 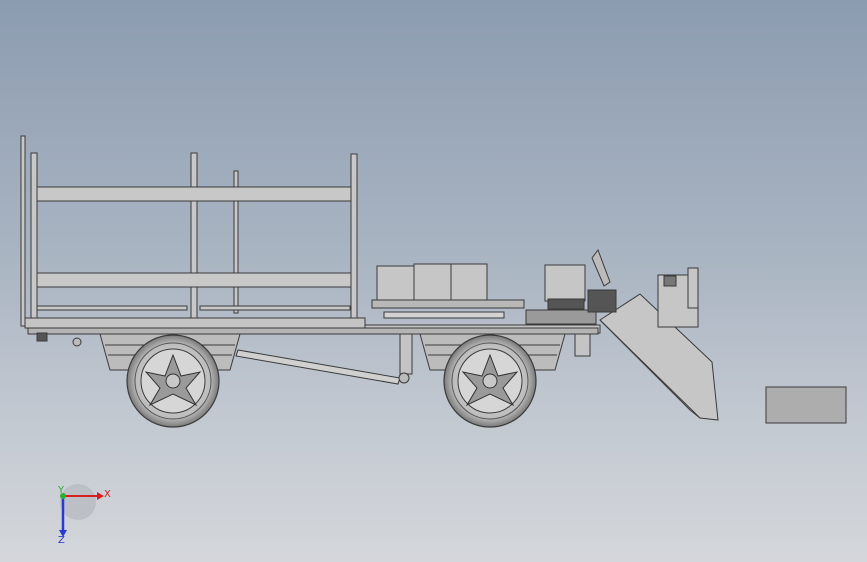 What do you see at coordinates (100, 496) in the screenshot?
I see `x-axis-arrow` at bounding box center [100, 496].